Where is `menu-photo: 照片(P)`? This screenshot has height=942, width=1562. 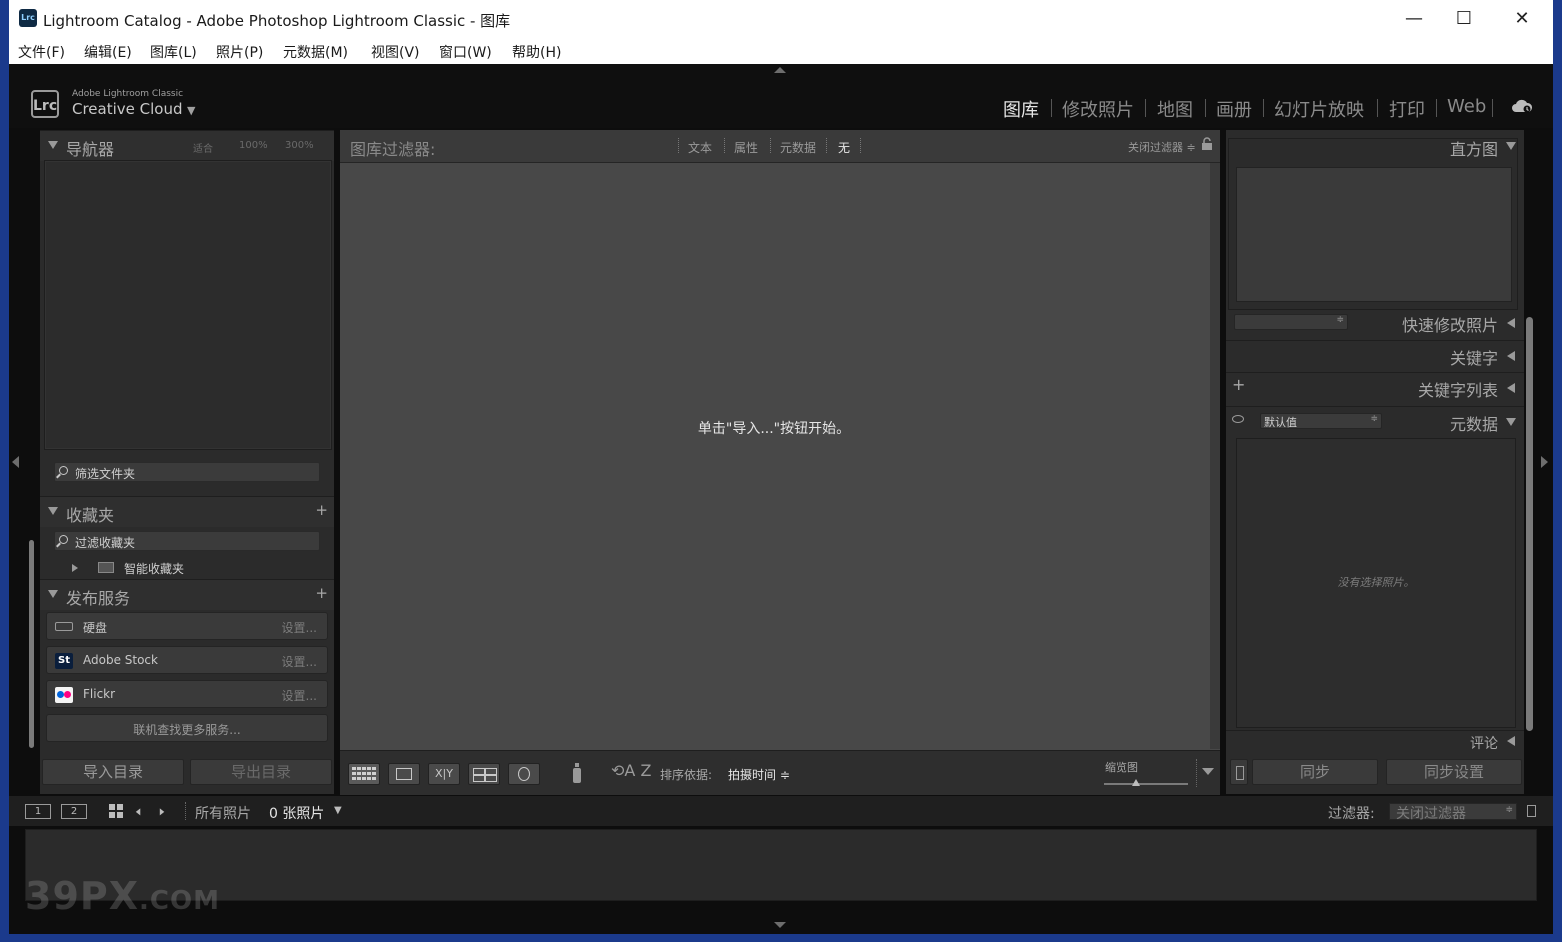 menu-photo: 照片(P) is located at coordinates (239, 52).